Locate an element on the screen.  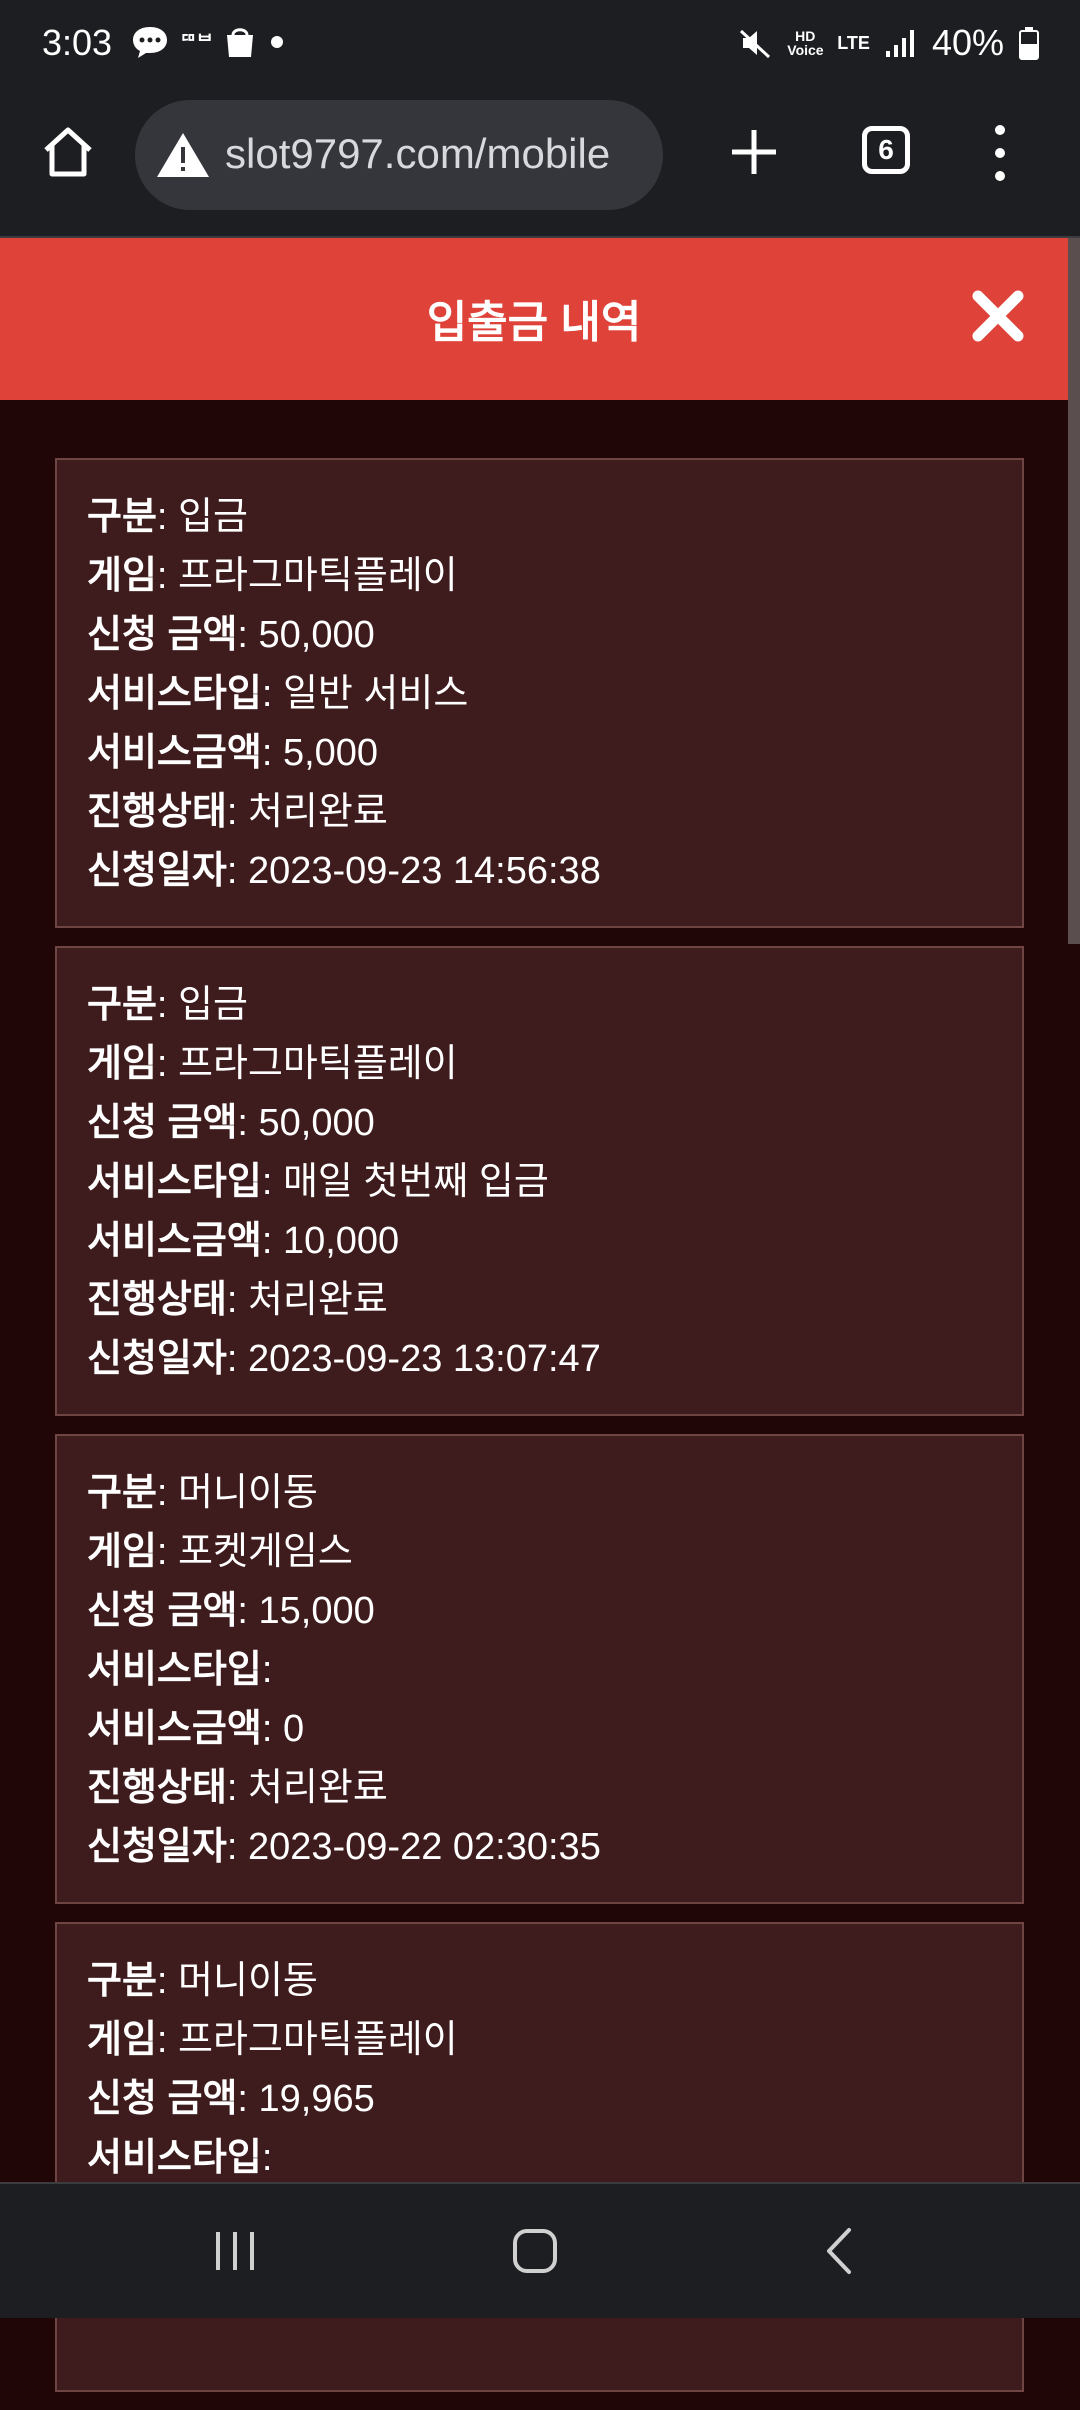
row-service-amount: 서비스금액: 0 is located at coordinates (196, 1729).